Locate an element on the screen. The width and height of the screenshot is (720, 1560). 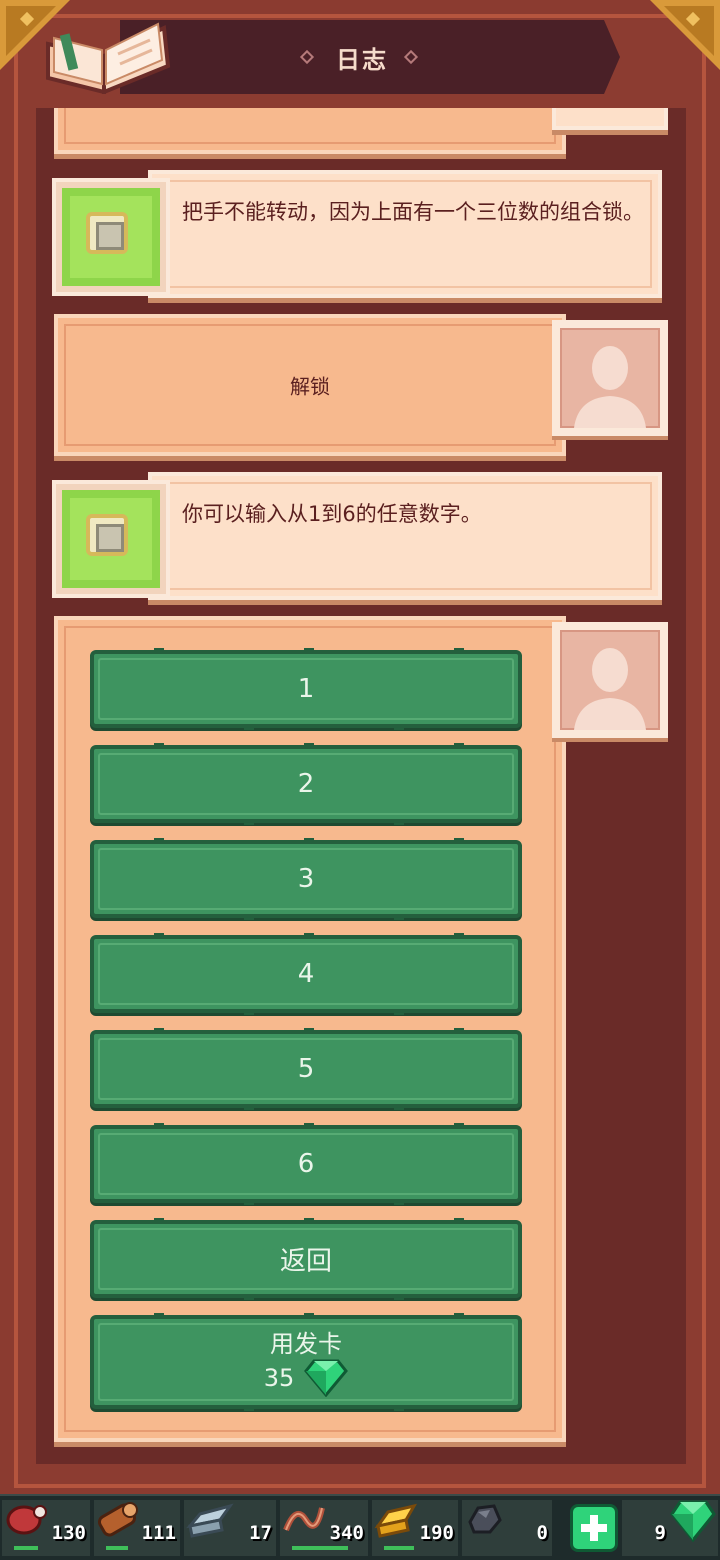
option-button-1: 1 is located at coordinates (306, 689).